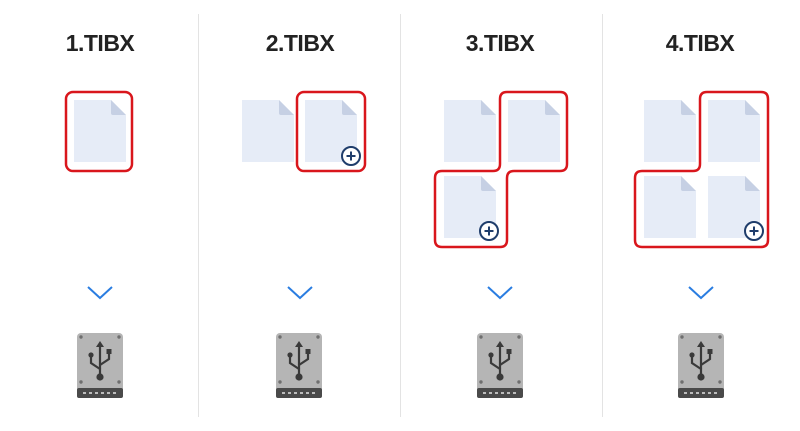  I want to click on column-4-files, so click(701, 169).